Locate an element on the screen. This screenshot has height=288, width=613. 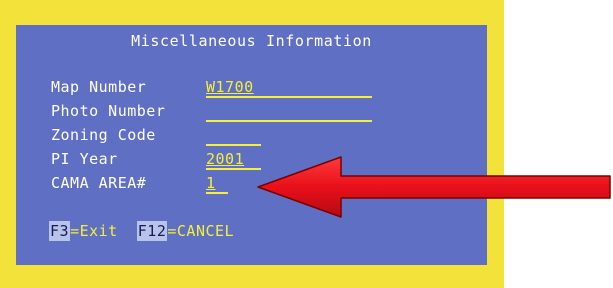
red-arrow-icon is located at coordinates (434, 187).